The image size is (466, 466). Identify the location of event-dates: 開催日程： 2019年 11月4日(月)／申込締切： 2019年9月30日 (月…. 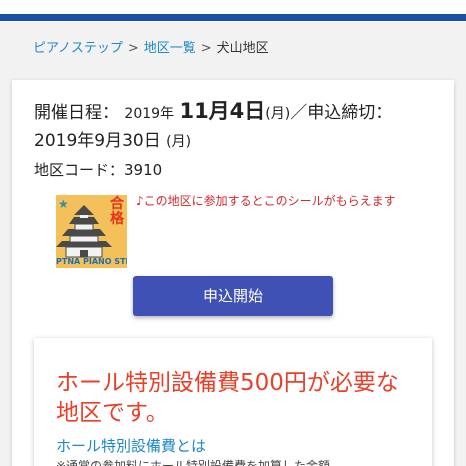
(239, 127).